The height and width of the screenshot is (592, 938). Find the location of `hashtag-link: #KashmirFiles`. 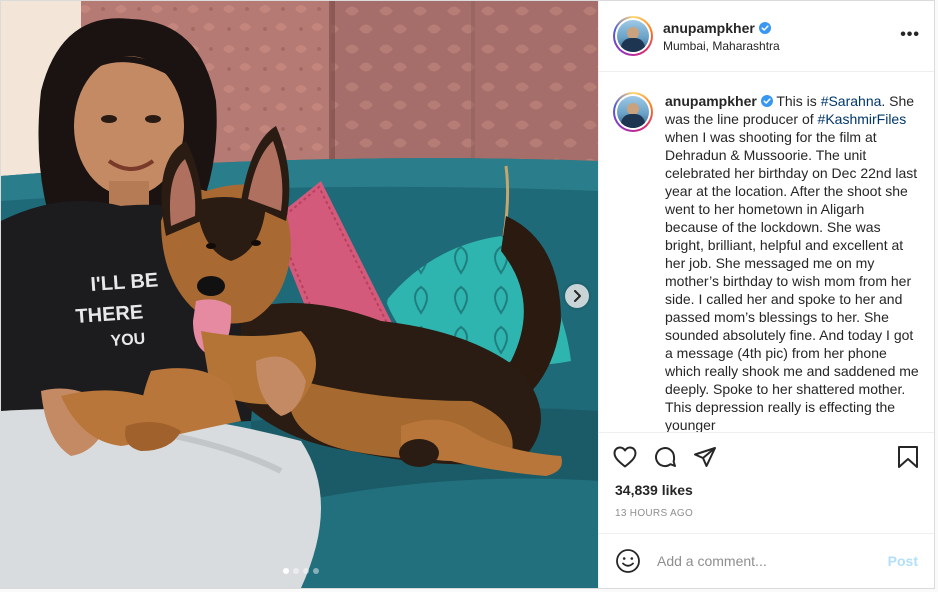

hashtag-link: #KashmirFiles is located at coordinates (862, 119).